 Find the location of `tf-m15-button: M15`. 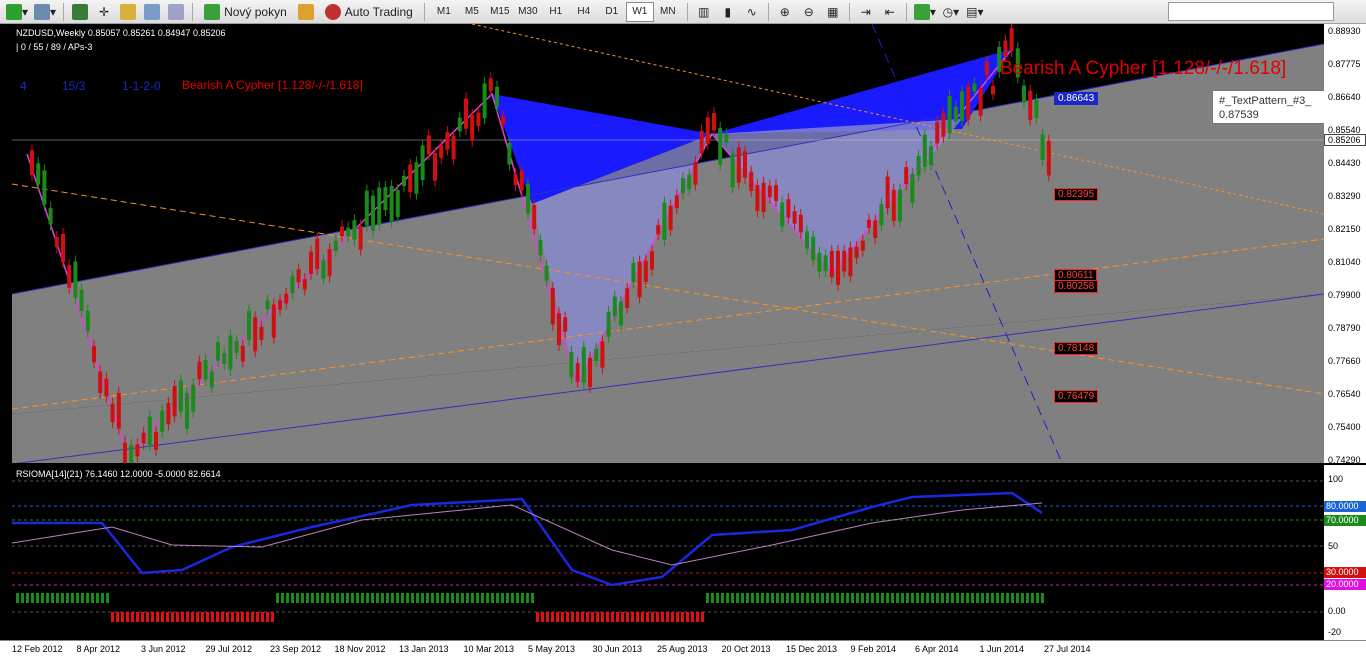

tf-m15-button: M15 is located at coordinates (500, 12).